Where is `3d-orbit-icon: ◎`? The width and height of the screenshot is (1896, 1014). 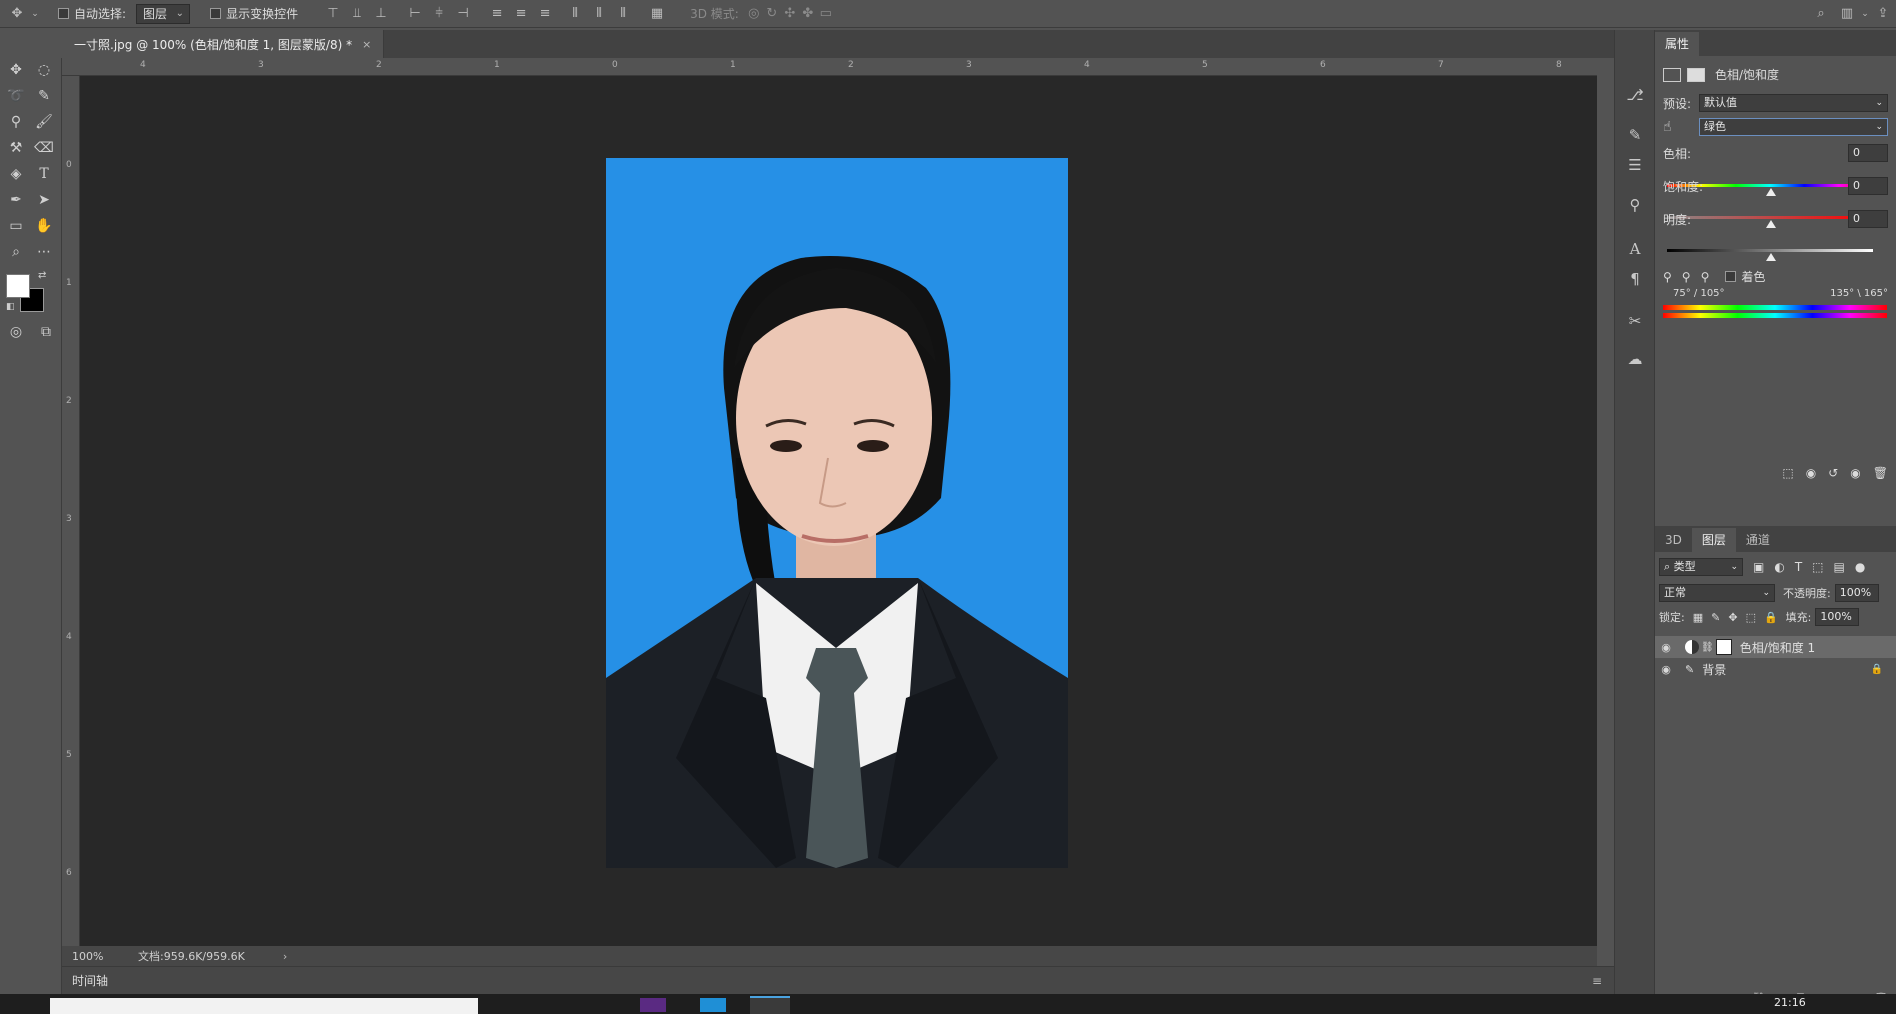 3d-orbit-icon: ◎ is located at coordinates (754, 14).